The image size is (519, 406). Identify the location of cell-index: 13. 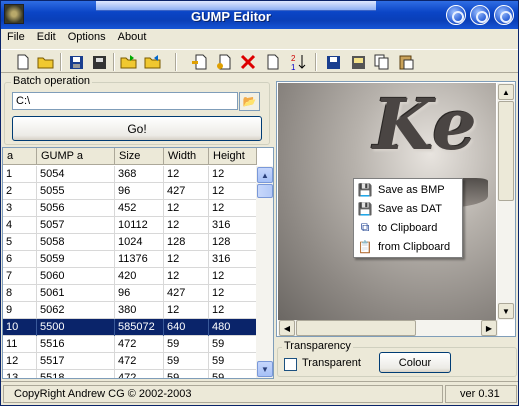
(20, 374).